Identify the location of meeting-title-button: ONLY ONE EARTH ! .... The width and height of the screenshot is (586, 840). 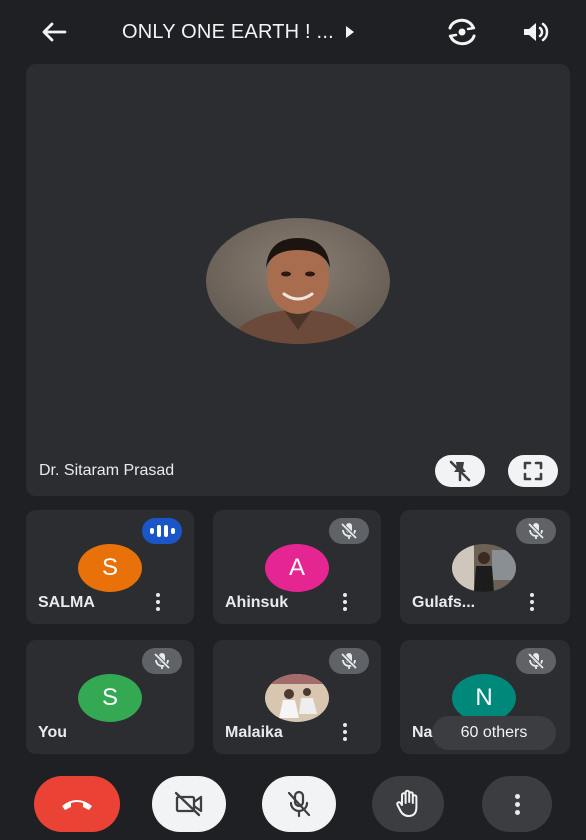
(238, 32).